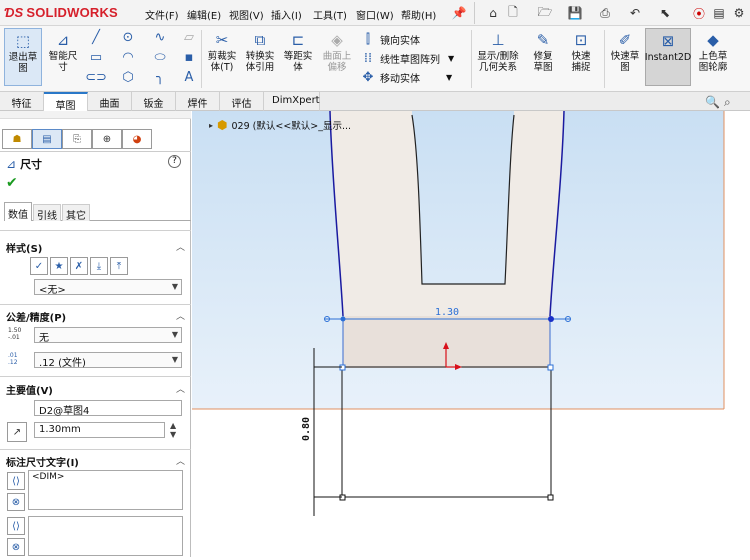  I want to click on text-icon: A, so click(189, 77).